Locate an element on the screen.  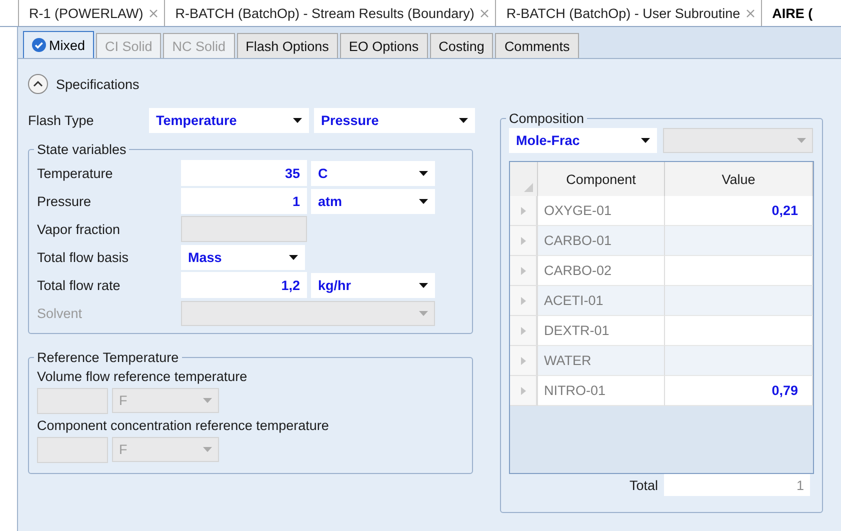
unit-dropdown: C is located at coordinates (373, 173).